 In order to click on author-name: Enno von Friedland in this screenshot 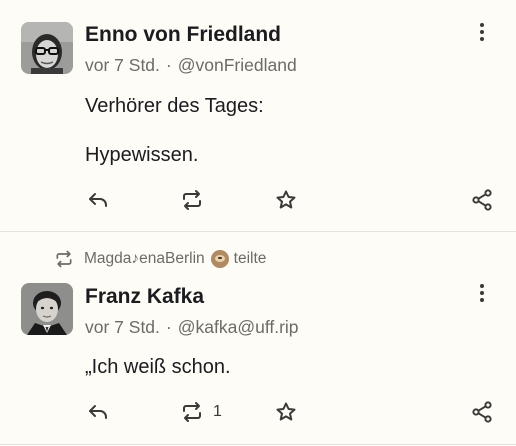, I will do `click(183, 35)`.